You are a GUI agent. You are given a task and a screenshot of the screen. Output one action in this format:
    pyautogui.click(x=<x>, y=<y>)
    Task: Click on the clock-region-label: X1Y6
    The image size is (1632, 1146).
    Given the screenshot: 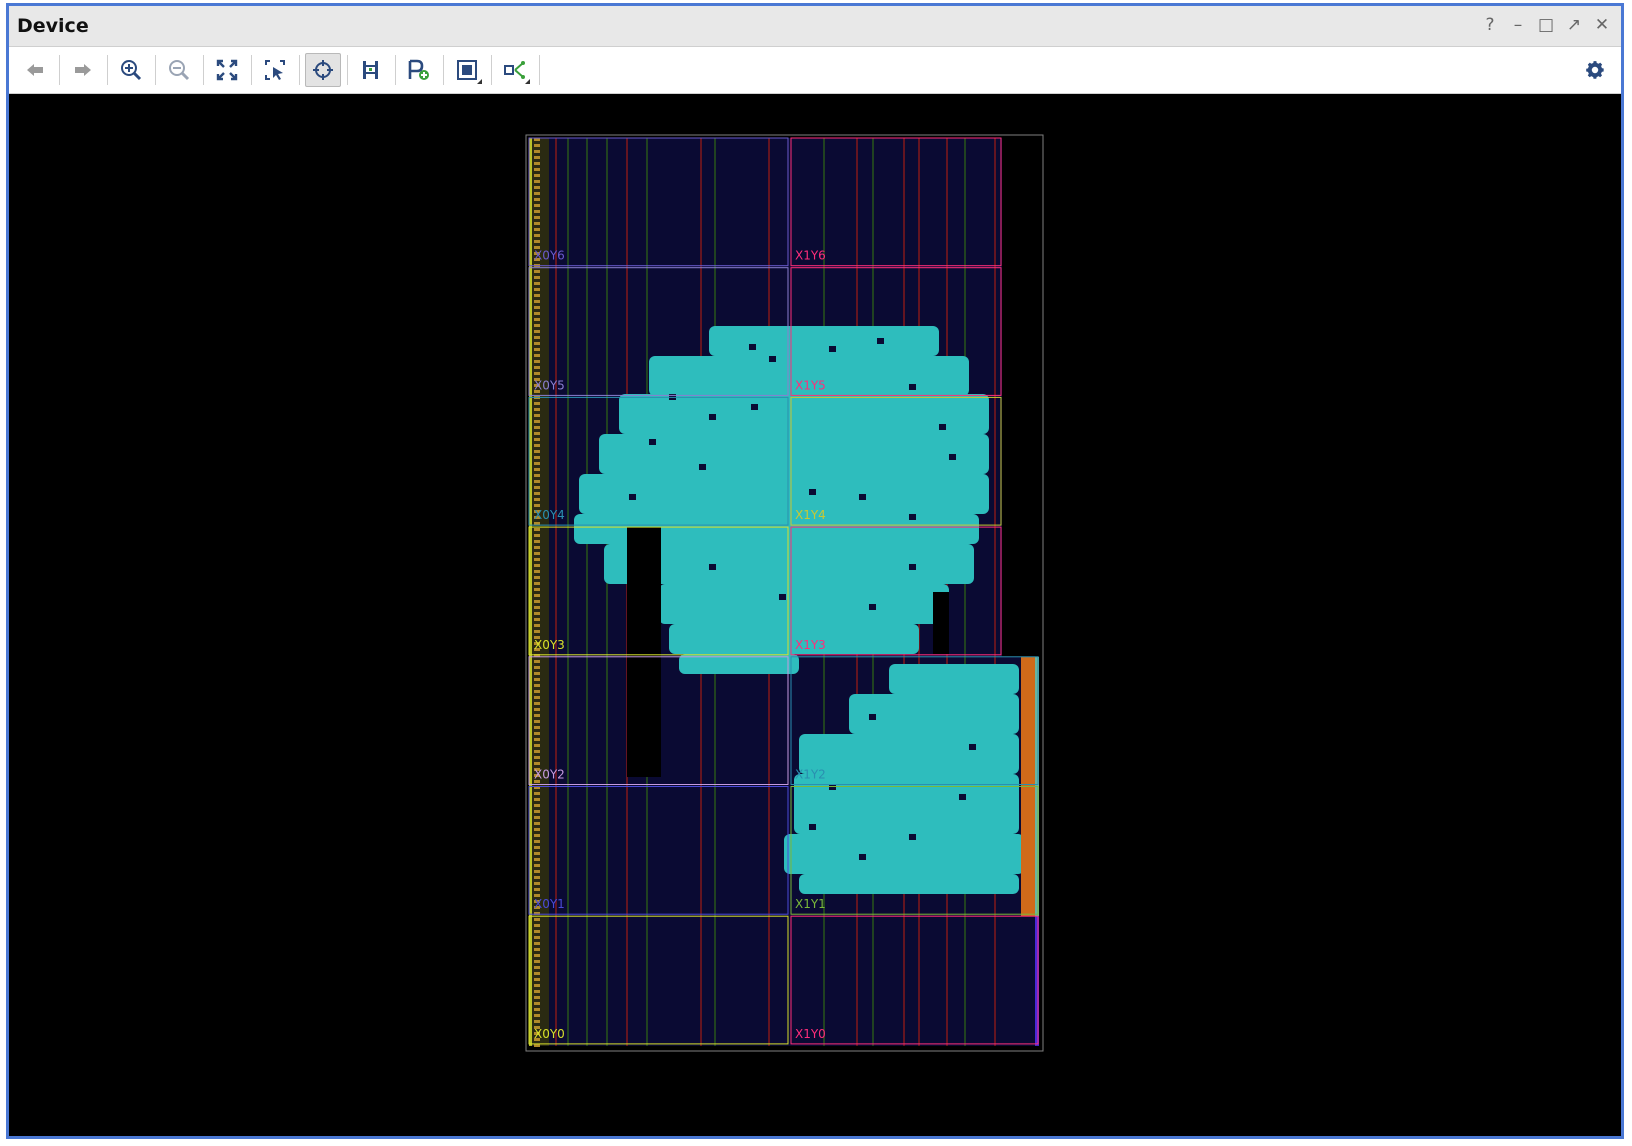 What is the action you would take?
    pyautogui.click(x=810, y=256)
    